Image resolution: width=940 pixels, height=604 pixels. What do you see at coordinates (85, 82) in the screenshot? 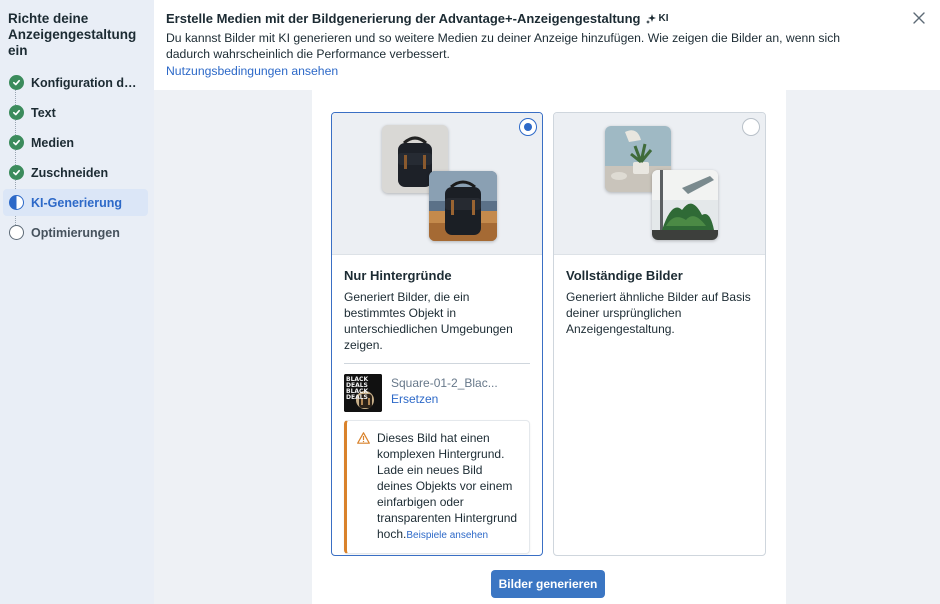
I see `step-label: Konfiguration der Werbeanzeige` at bounding box center [85, 82].